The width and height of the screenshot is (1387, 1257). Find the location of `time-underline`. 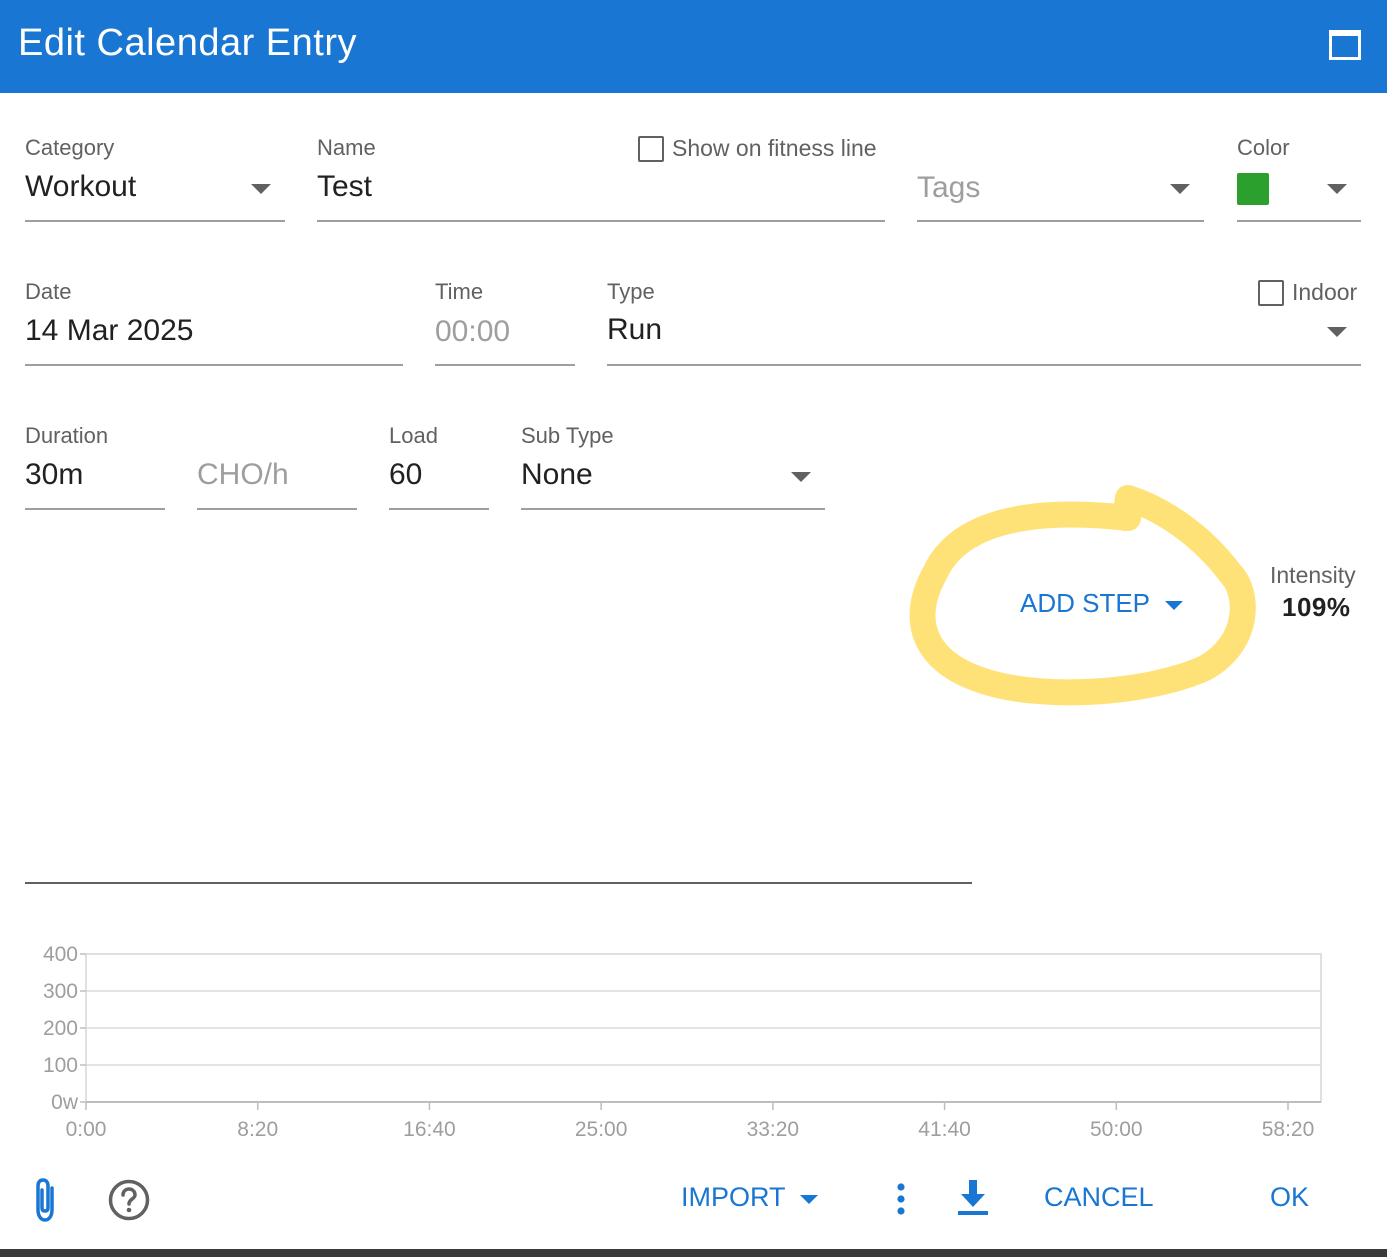

time-underline is located at coordinates (505, 365).